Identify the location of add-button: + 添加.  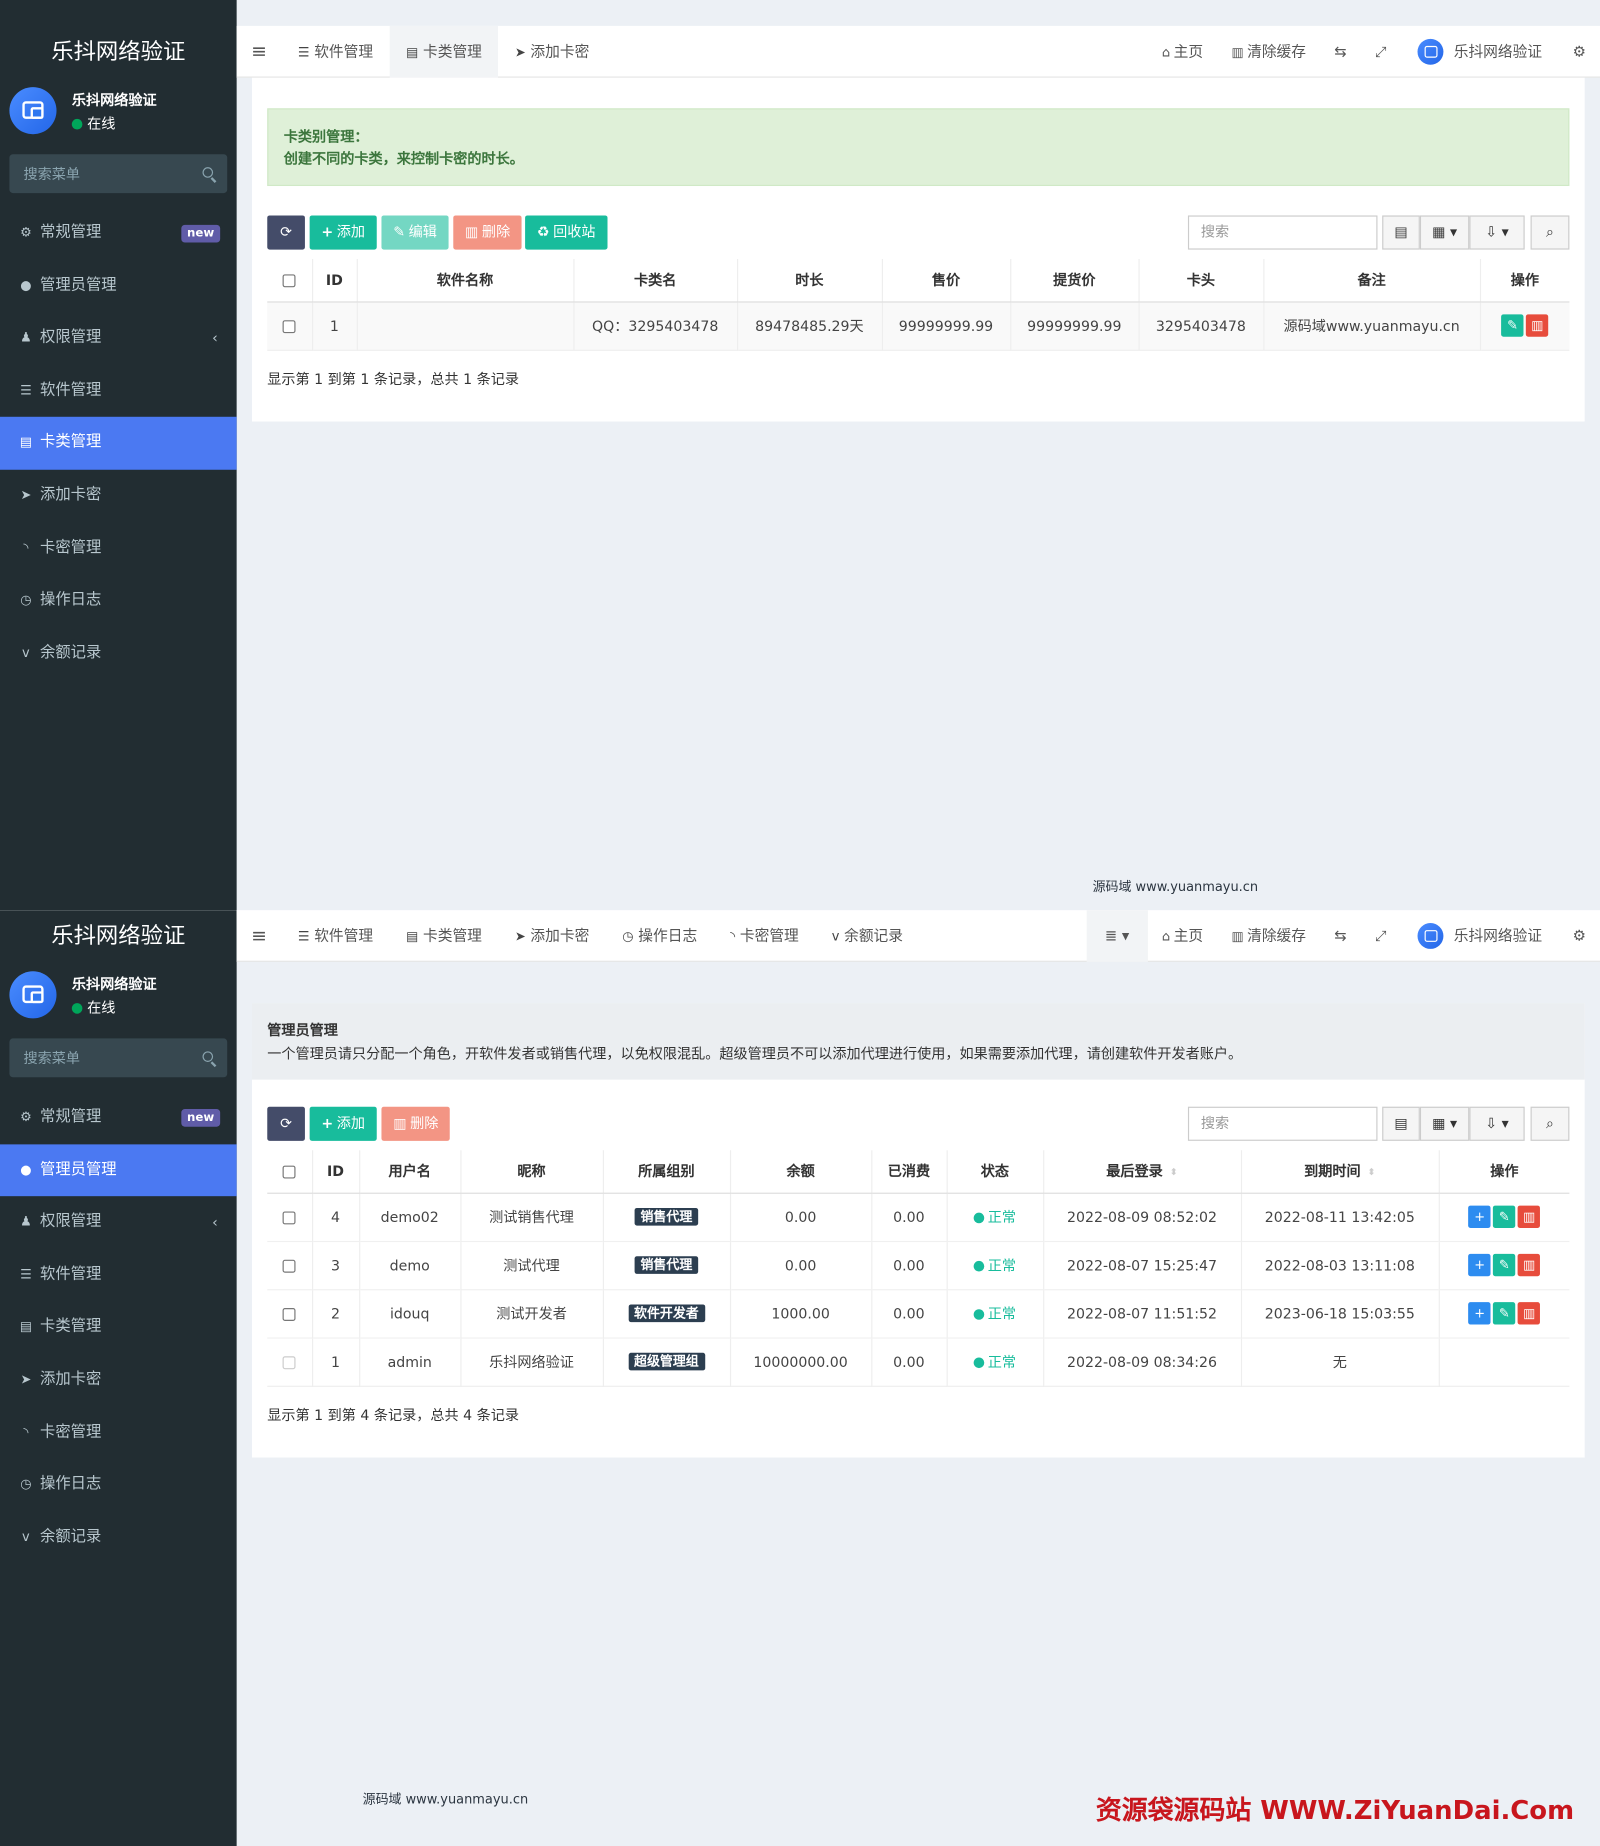
(343, 232).